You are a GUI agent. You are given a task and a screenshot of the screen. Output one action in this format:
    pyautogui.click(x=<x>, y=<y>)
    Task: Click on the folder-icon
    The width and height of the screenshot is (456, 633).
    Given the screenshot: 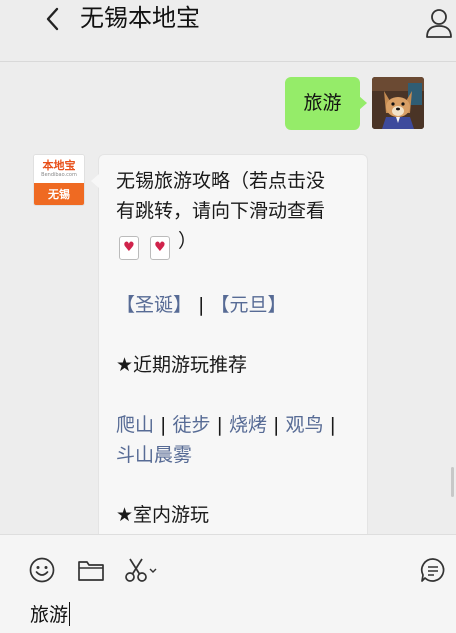 What is the action you would take?
    pyautogui.click(x=91, y=571)
    